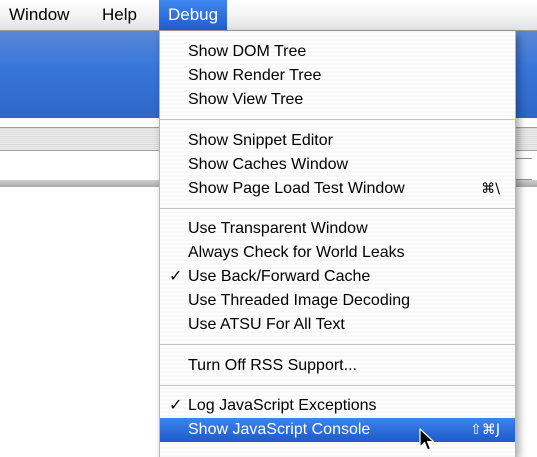  I want to click on menu-item-label: Show Render Tree, so click(255, 75).